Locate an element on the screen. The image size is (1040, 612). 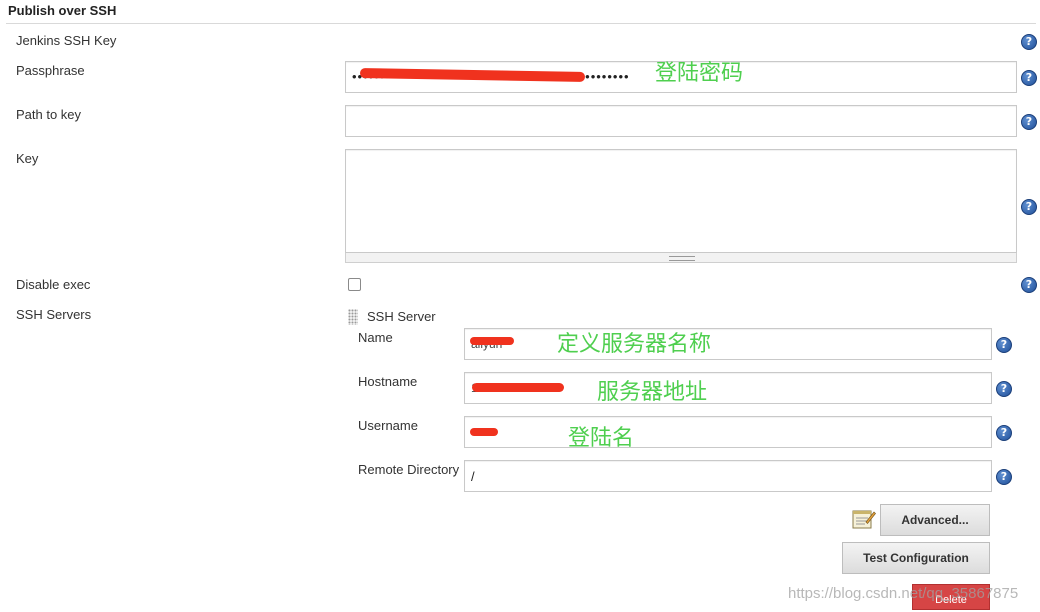
watermark-text: https://blog.csdn.net/qq_35867875 is located at coordinates (903, 593).